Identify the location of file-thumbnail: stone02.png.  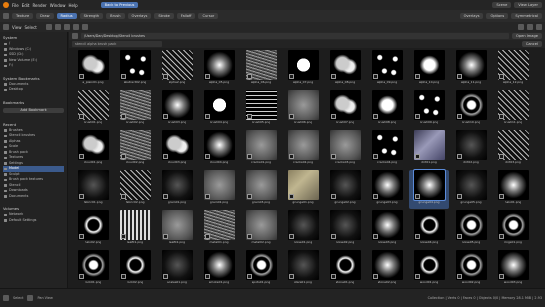
(387, 269).